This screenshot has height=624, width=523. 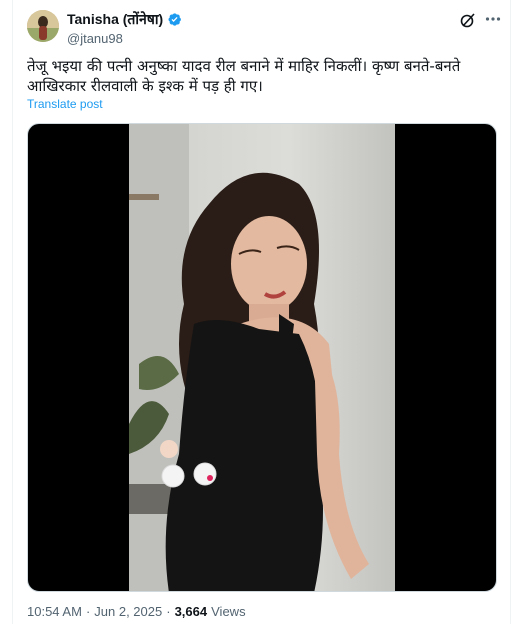 What do you see at coordinates (191, 611) in the screenshot?
I see `views-count: 3,664` at bounding box center [191, 611].